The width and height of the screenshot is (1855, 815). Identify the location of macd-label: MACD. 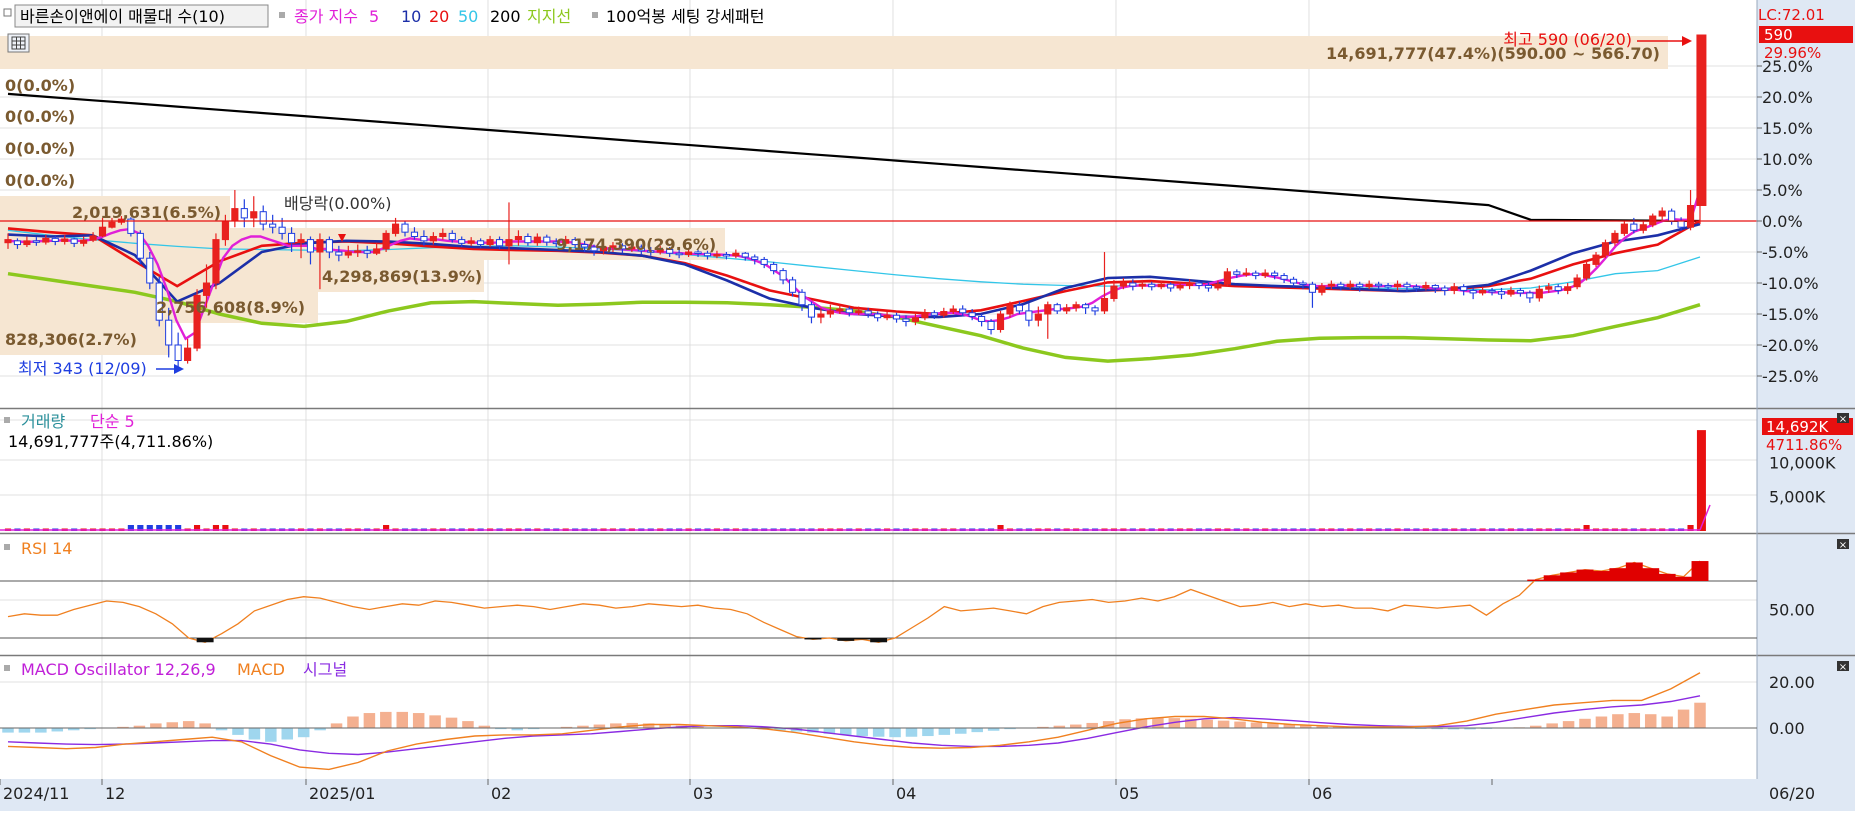
(261, 669).